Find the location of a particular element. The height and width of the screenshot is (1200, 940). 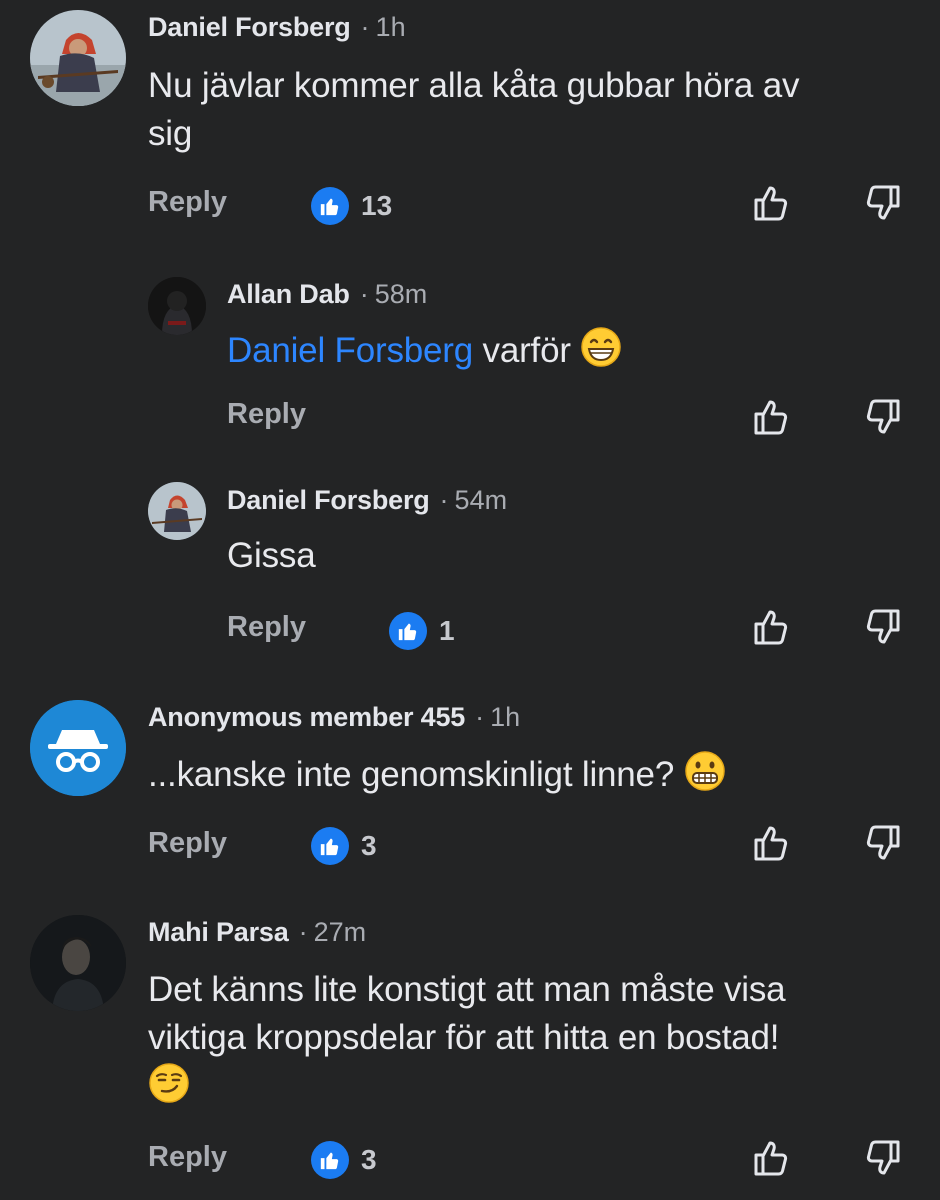

author-name: Anonymous member 455 is located at coordinates (306, 717).